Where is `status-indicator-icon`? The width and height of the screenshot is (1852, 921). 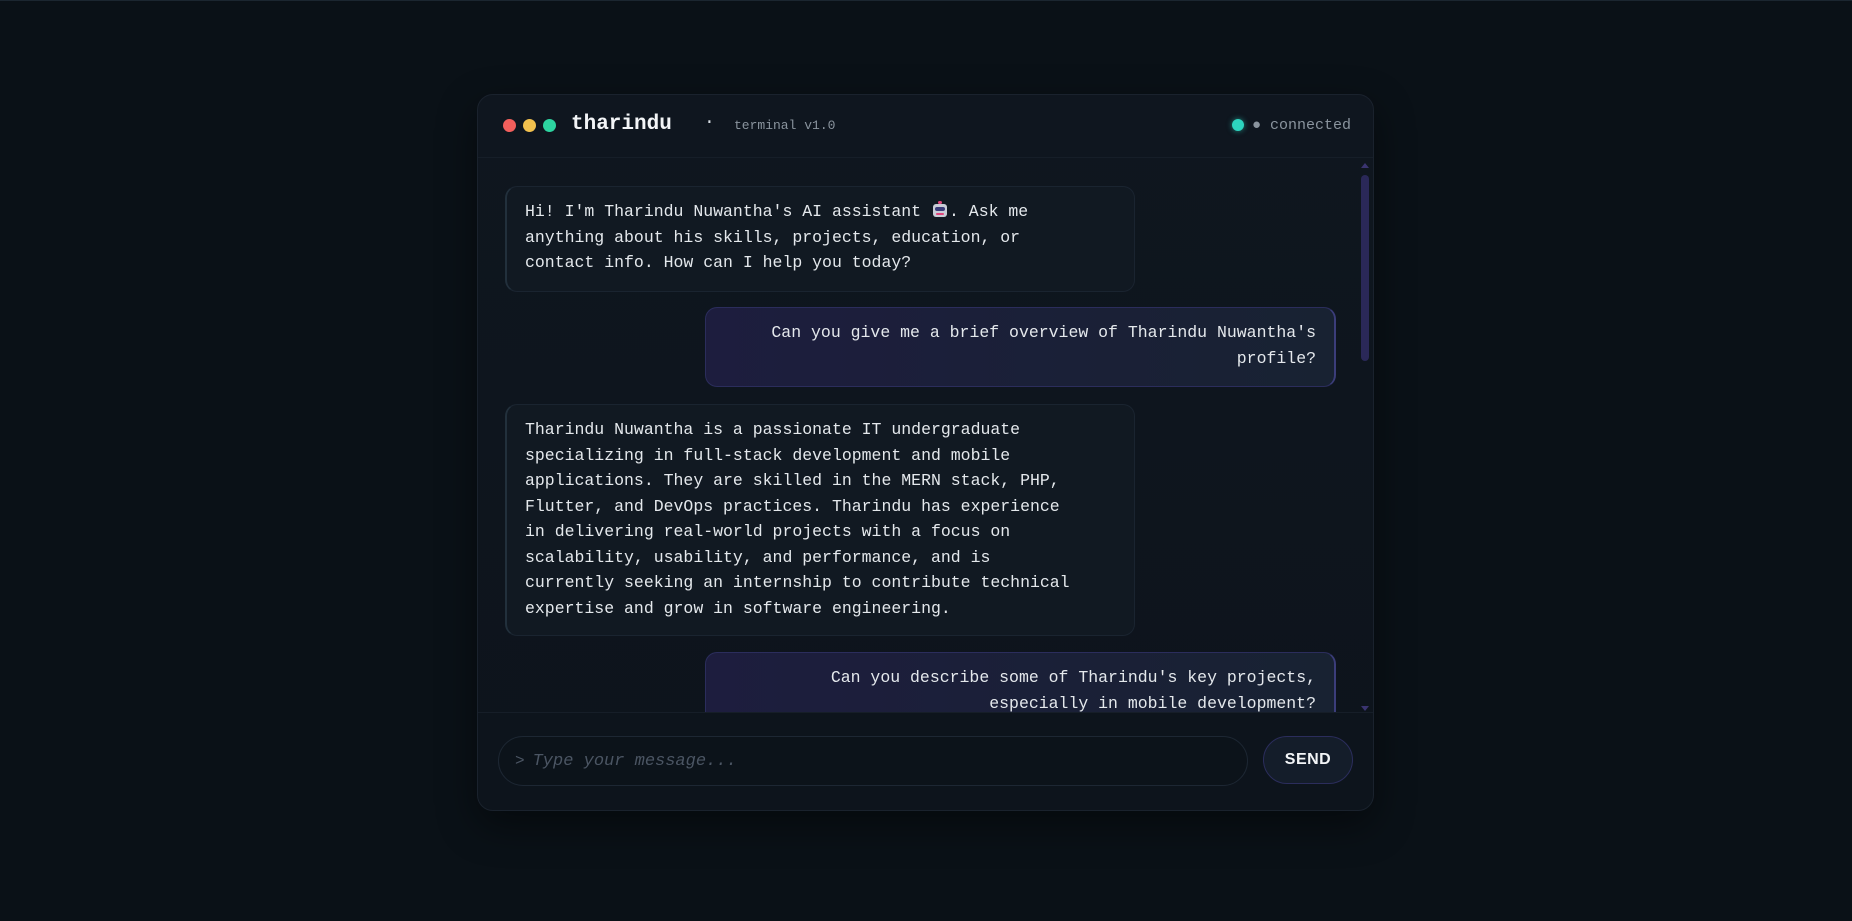 status-indicator-icon is located at coordinates (1237, 125).